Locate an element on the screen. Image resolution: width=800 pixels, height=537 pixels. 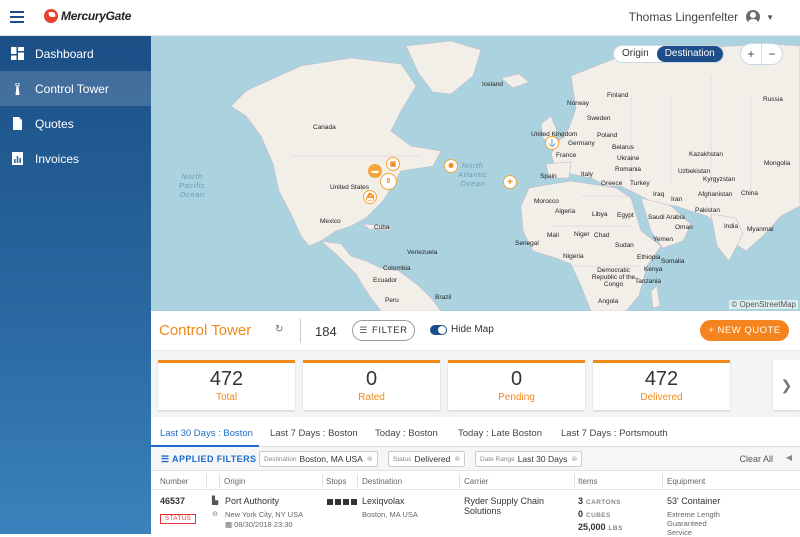
gear-marker-icon: ✺ is located at coordinates (451, 166).